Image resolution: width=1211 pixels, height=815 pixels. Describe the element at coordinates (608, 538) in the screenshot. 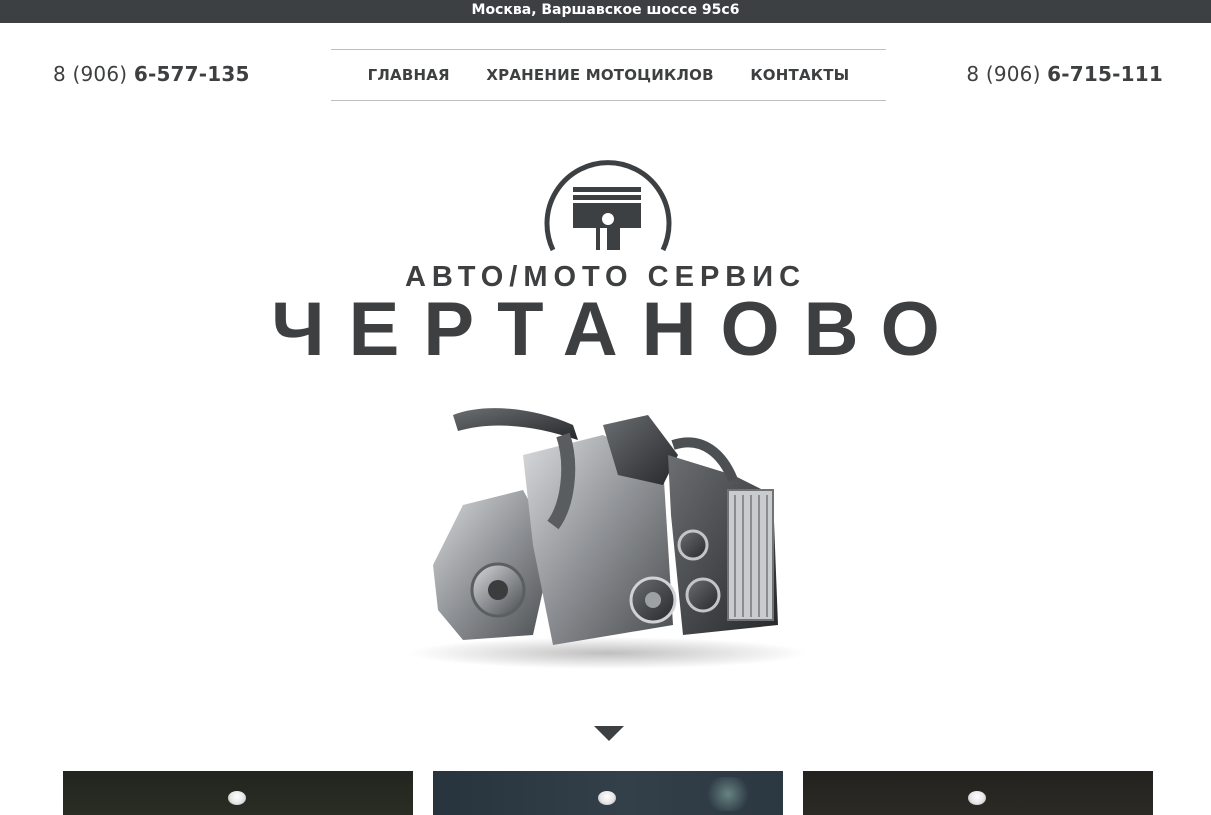

I see `engine-image` at that location.